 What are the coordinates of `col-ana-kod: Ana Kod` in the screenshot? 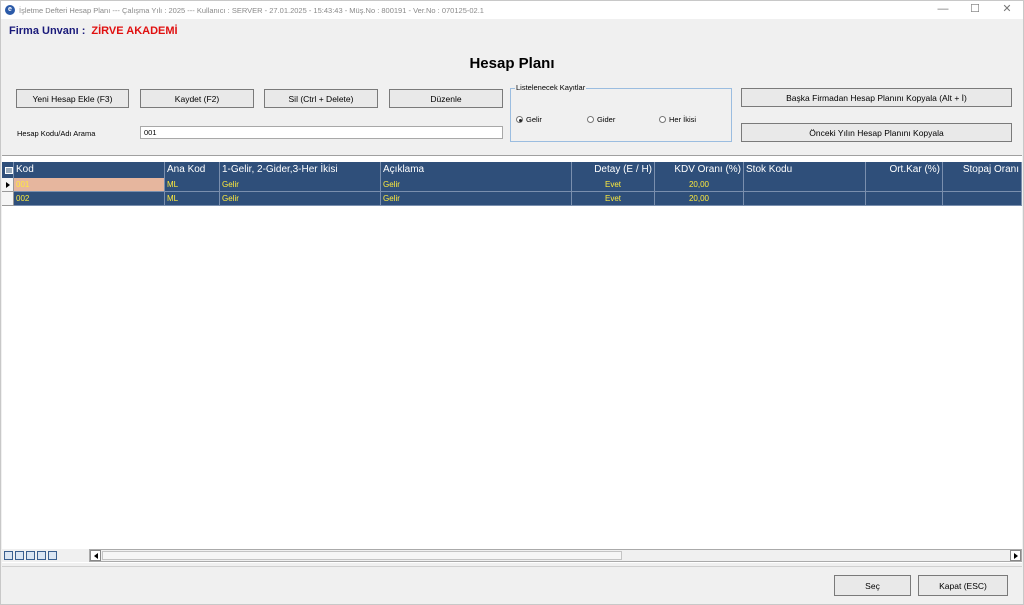 It's located at (192, 170).